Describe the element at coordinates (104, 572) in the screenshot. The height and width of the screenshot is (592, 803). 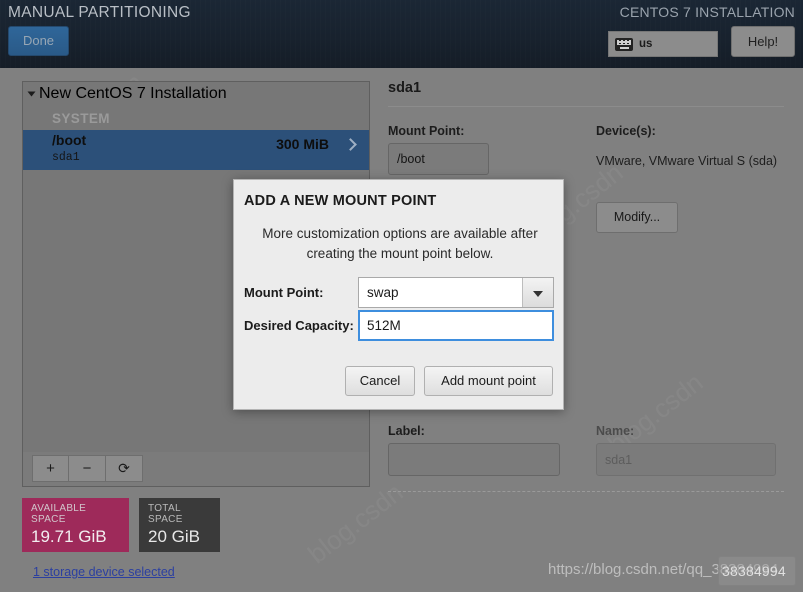
I see `storage-device-link: 1 storage device selected` at that location.